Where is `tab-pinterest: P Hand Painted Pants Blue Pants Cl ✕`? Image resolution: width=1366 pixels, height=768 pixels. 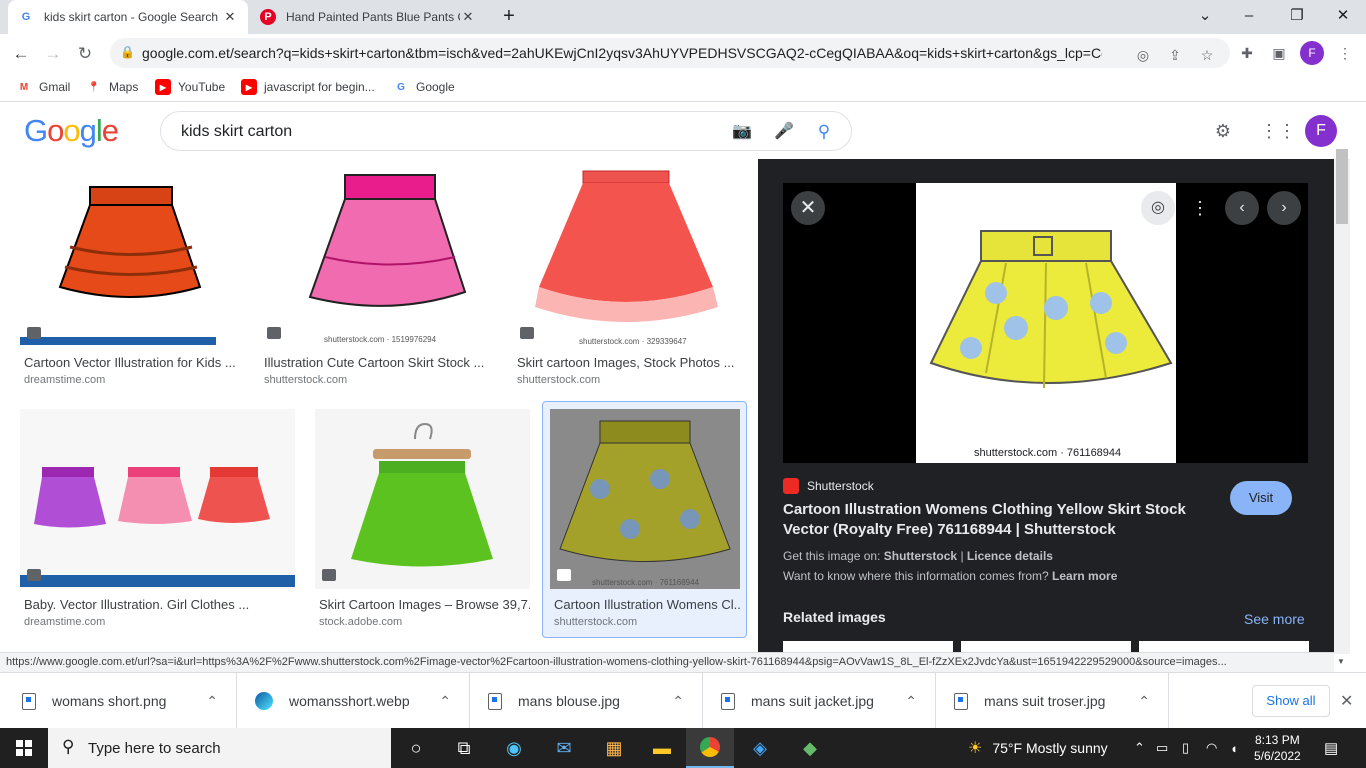 tab-pinterest: P Hand Painted Pants Blue Pants Cl ✕ is located at coordinates (368, 17).